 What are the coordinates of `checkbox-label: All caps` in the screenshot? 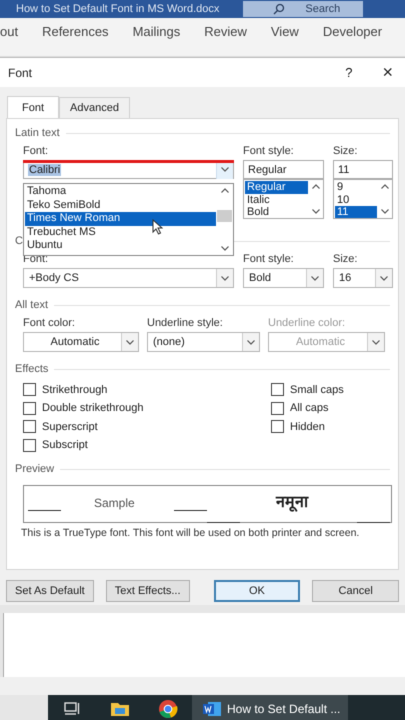 It's located at (309, 408).